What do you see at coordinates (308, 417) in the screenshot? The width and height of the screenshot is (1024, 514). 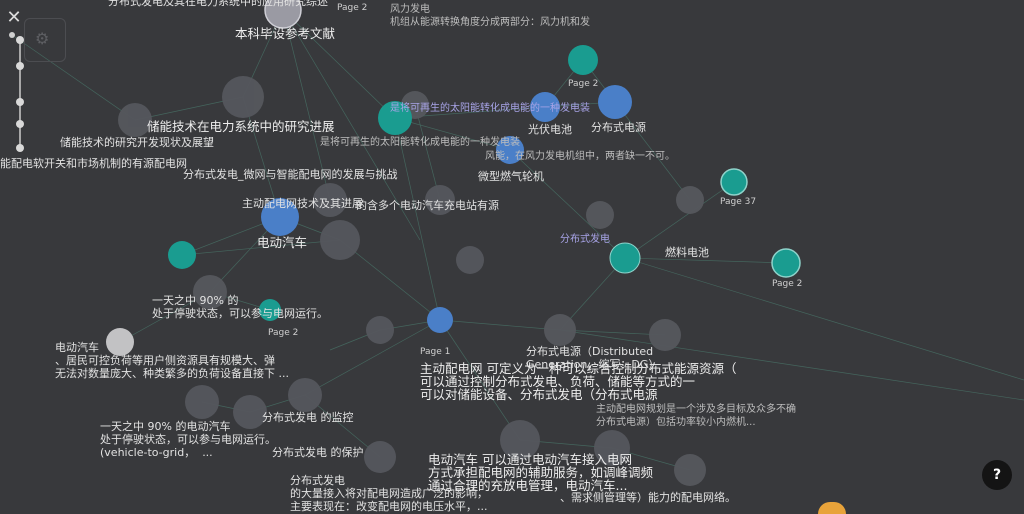 I see `node-label: 分布式发电 的监控` at bounding box center [308, 417].